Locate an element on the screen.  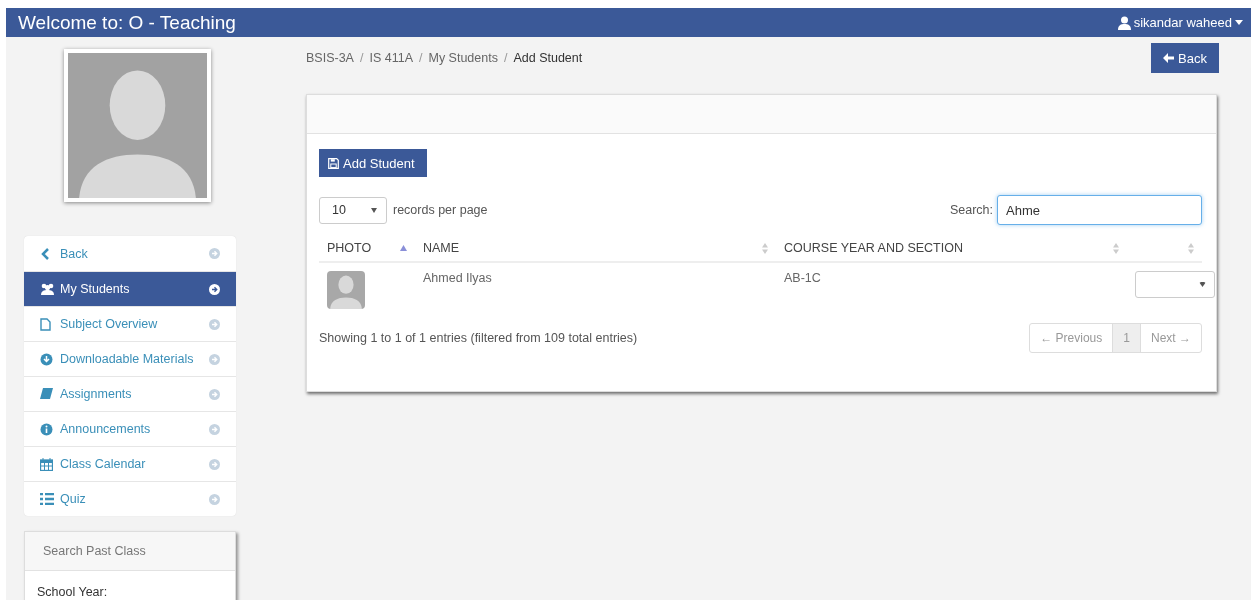
search-field: Ahme is located at coordinates (1099, 210).